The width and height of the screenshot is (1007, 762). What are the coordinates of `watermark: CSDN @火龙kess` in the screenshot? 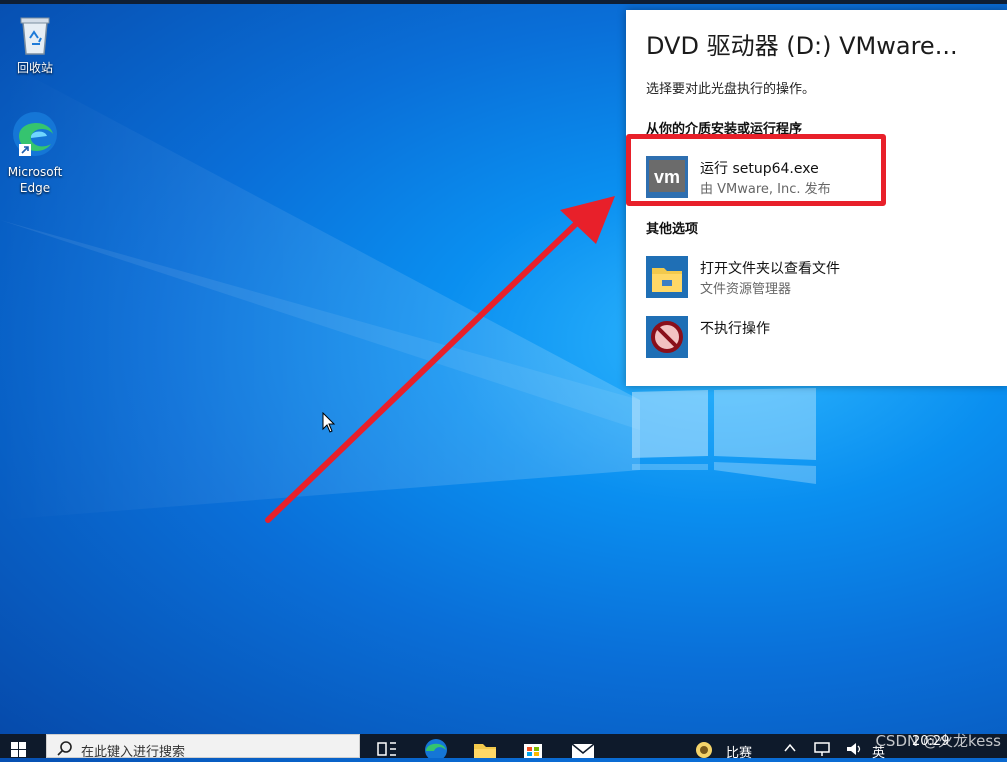 It's located at (938, 741).